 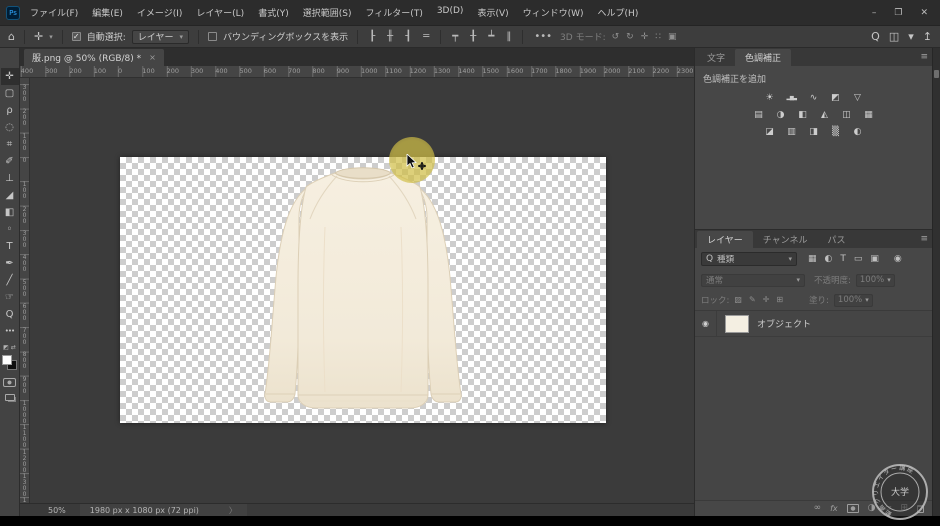 I want to click on distribute-icon: ‖, so click(x=508, y=36).